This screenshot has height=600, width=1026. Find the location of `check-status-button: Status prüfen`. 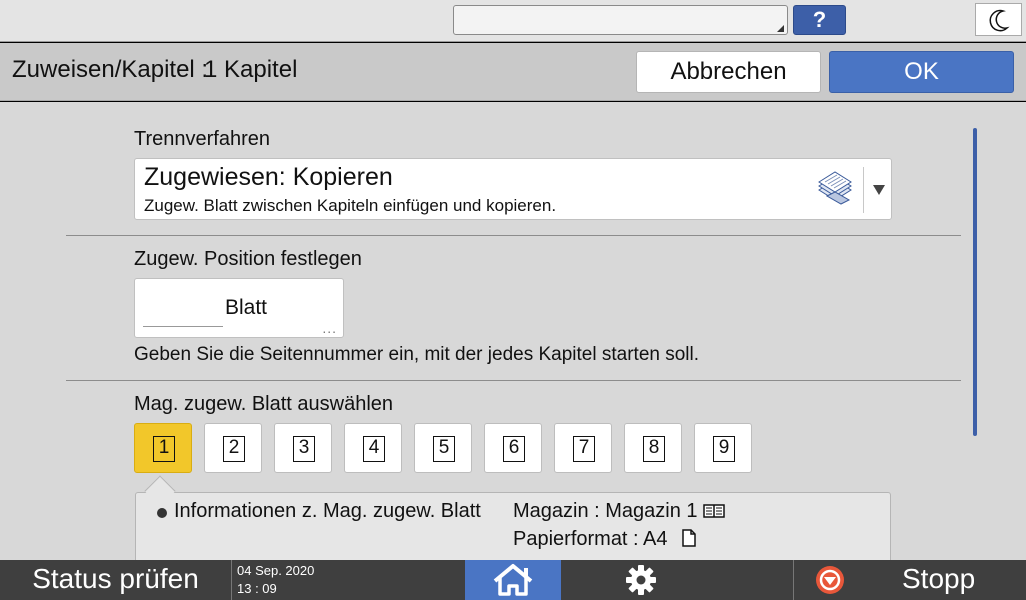

check-status-button: Status prüfen is located at coordinates (115, 580).